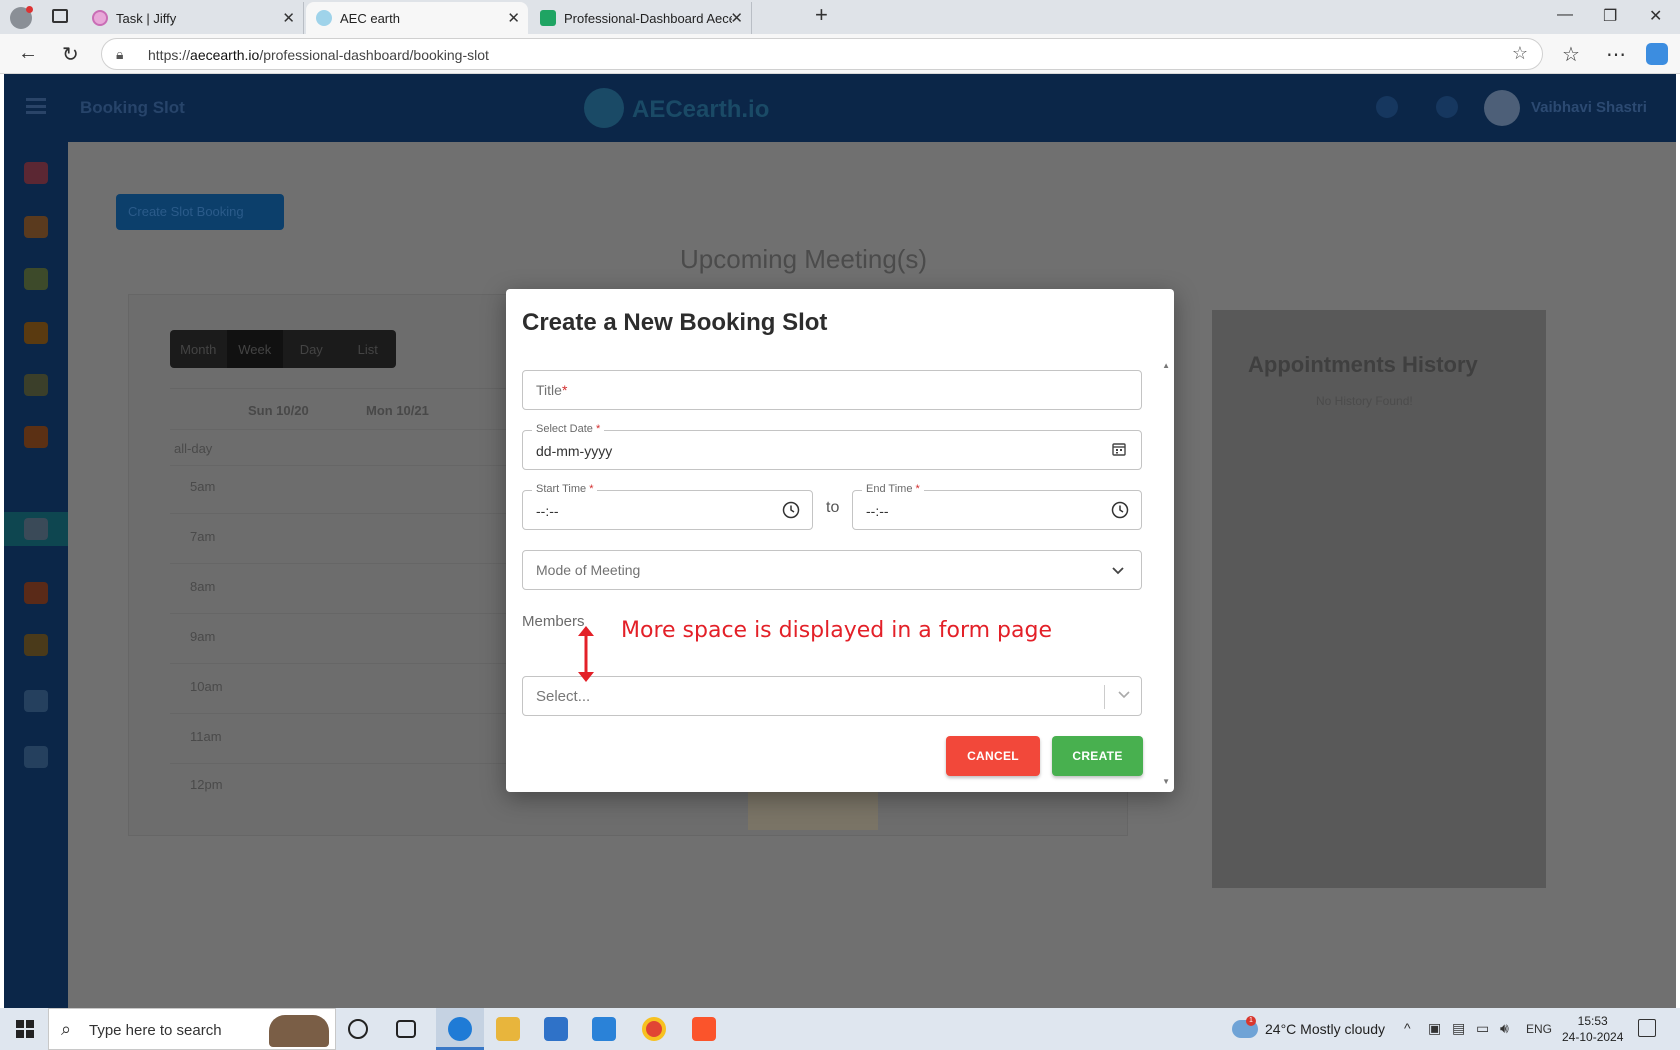  Describe the element at coordinates (1593, 1037) in the screenshot. I see `clock-date: 24-10-2024` at that location.